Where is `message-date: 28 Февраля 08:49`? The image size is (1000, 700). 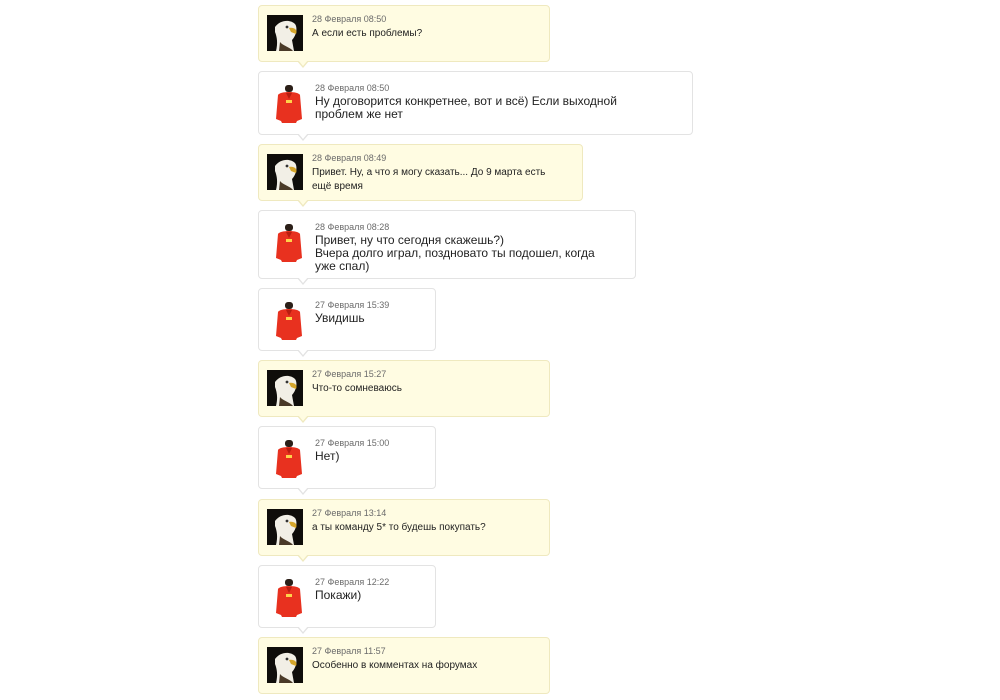 message-date: 28 Февраля 08:49 is located at coordinates (349, 158).